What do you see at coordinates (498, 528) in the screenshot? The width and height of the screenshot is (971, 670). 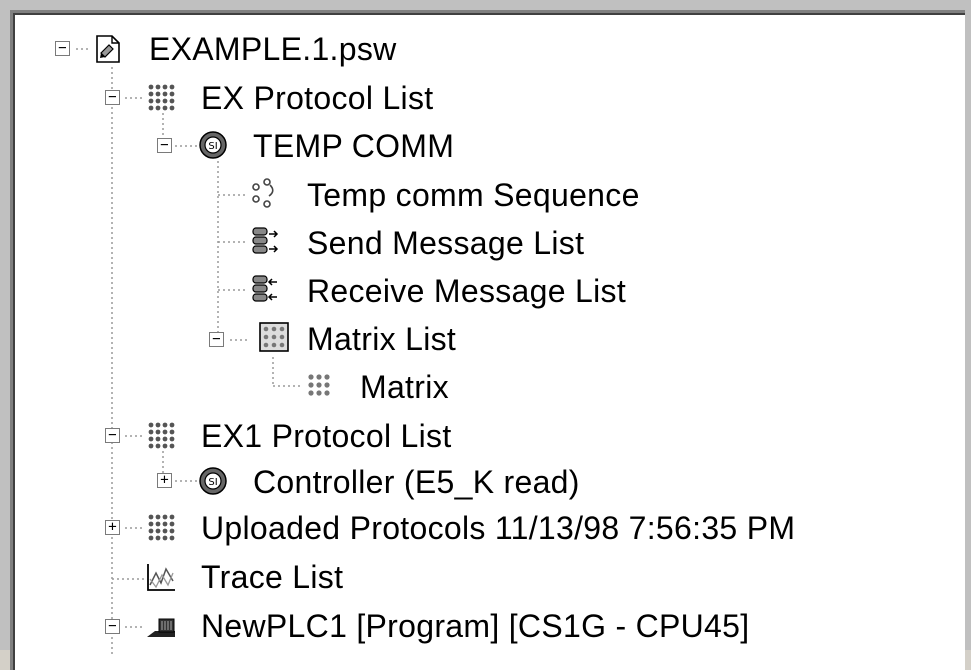 I see `tree-item-uploaded-protocols: Uploaded Protocols 11/13/98 7:56:35 PM` at bounding box center [498, 528].